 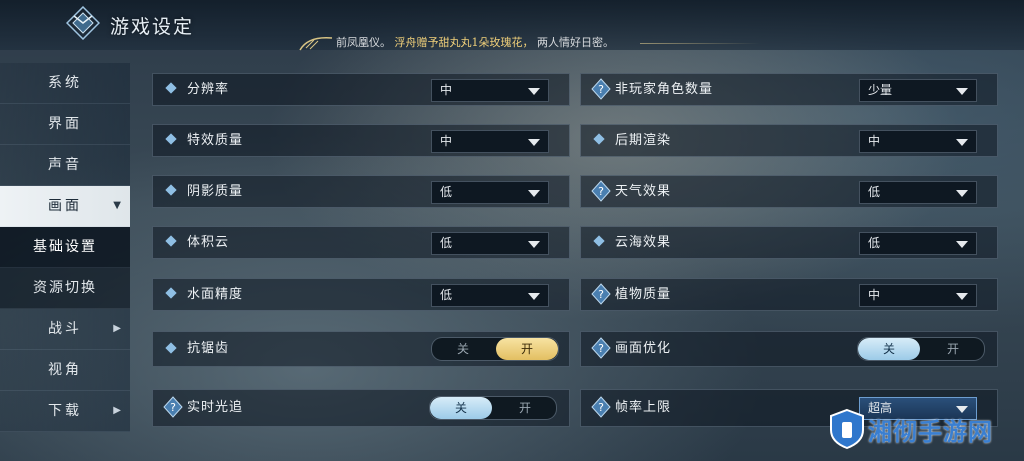 What do you see at coordinates (361, 191) in the screenshot?
I see `setting-row-shadow-quality: 阴影质量 低` at bounding box center [361, 191].